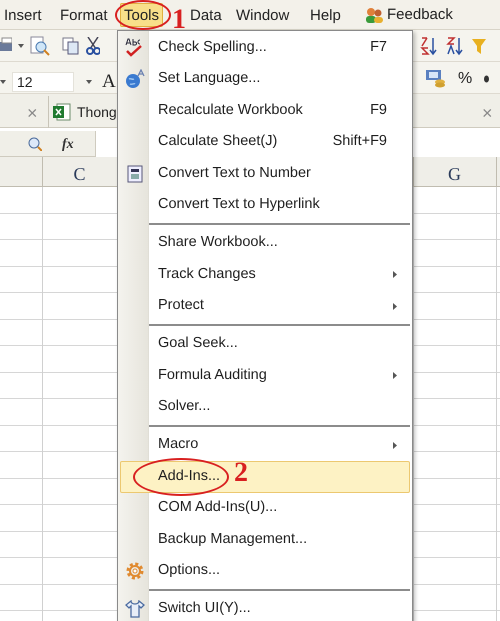 The image size is (500, 621). Describe the element at coordinates (109, 82) in the screenshot. I see `font-color-button: A` at that location.